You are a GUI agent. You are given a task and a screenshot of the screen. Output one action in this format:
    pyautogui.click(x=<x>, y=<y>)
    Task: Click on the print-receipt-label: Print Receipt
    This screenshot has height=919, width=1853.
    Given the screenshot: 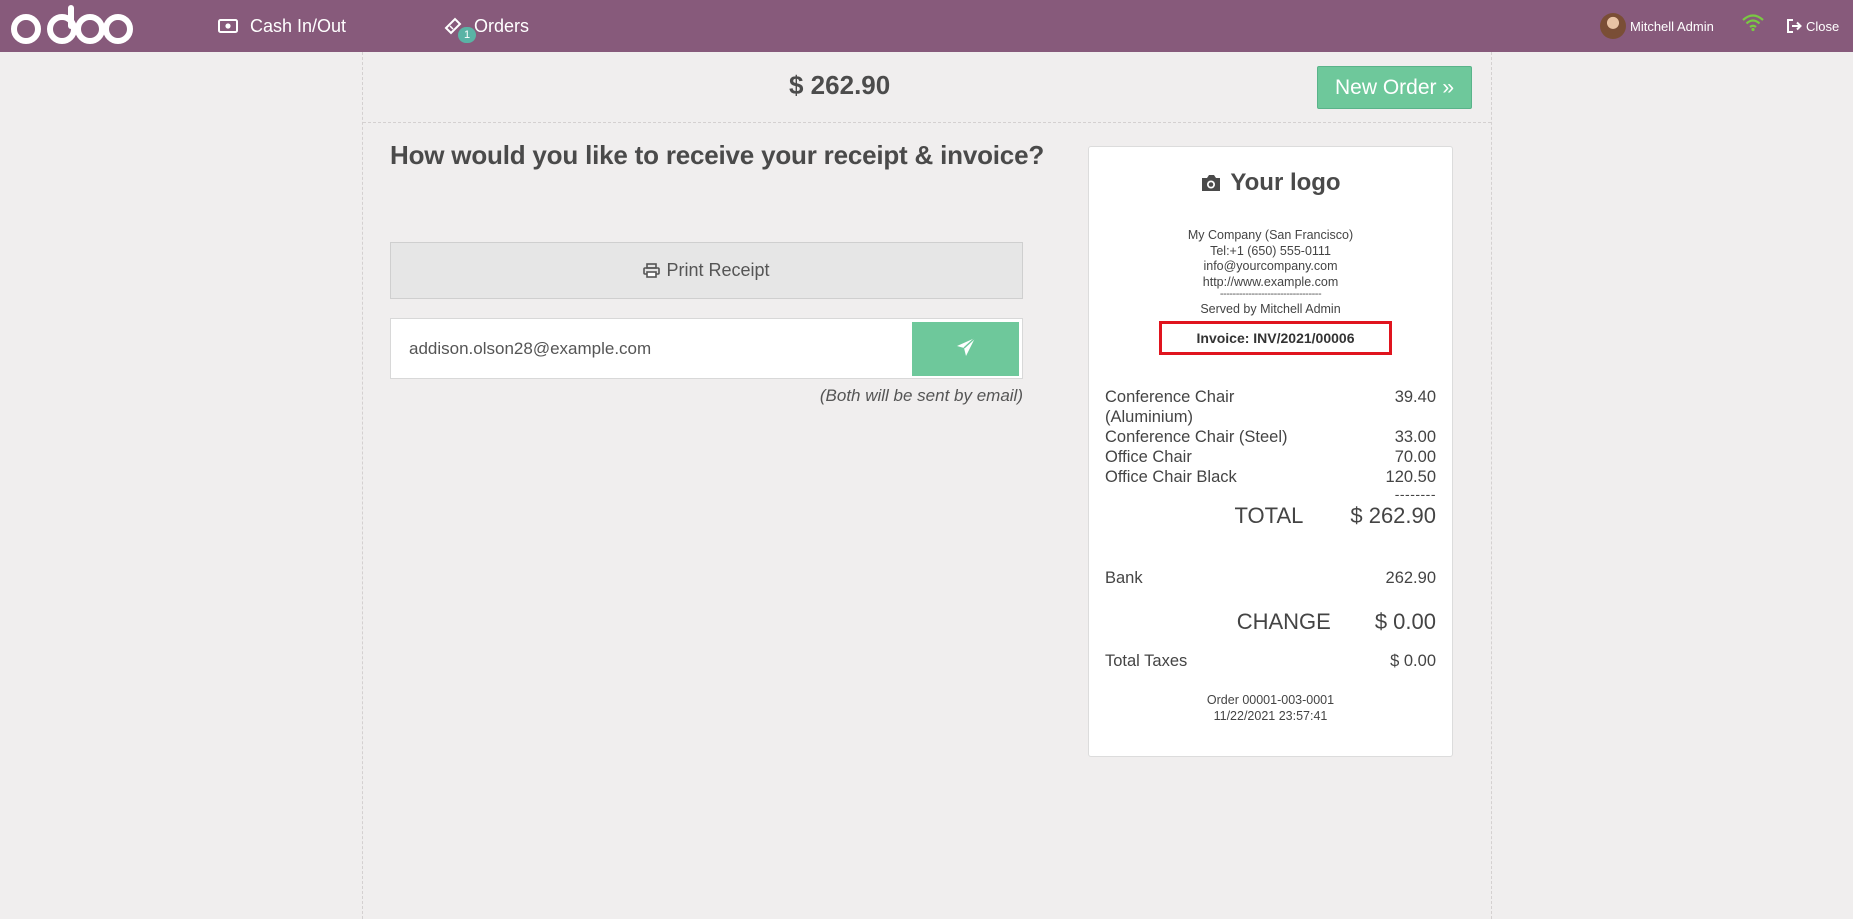 What is the action you would take?
    pyautogui.click(x=718, y=270)
    